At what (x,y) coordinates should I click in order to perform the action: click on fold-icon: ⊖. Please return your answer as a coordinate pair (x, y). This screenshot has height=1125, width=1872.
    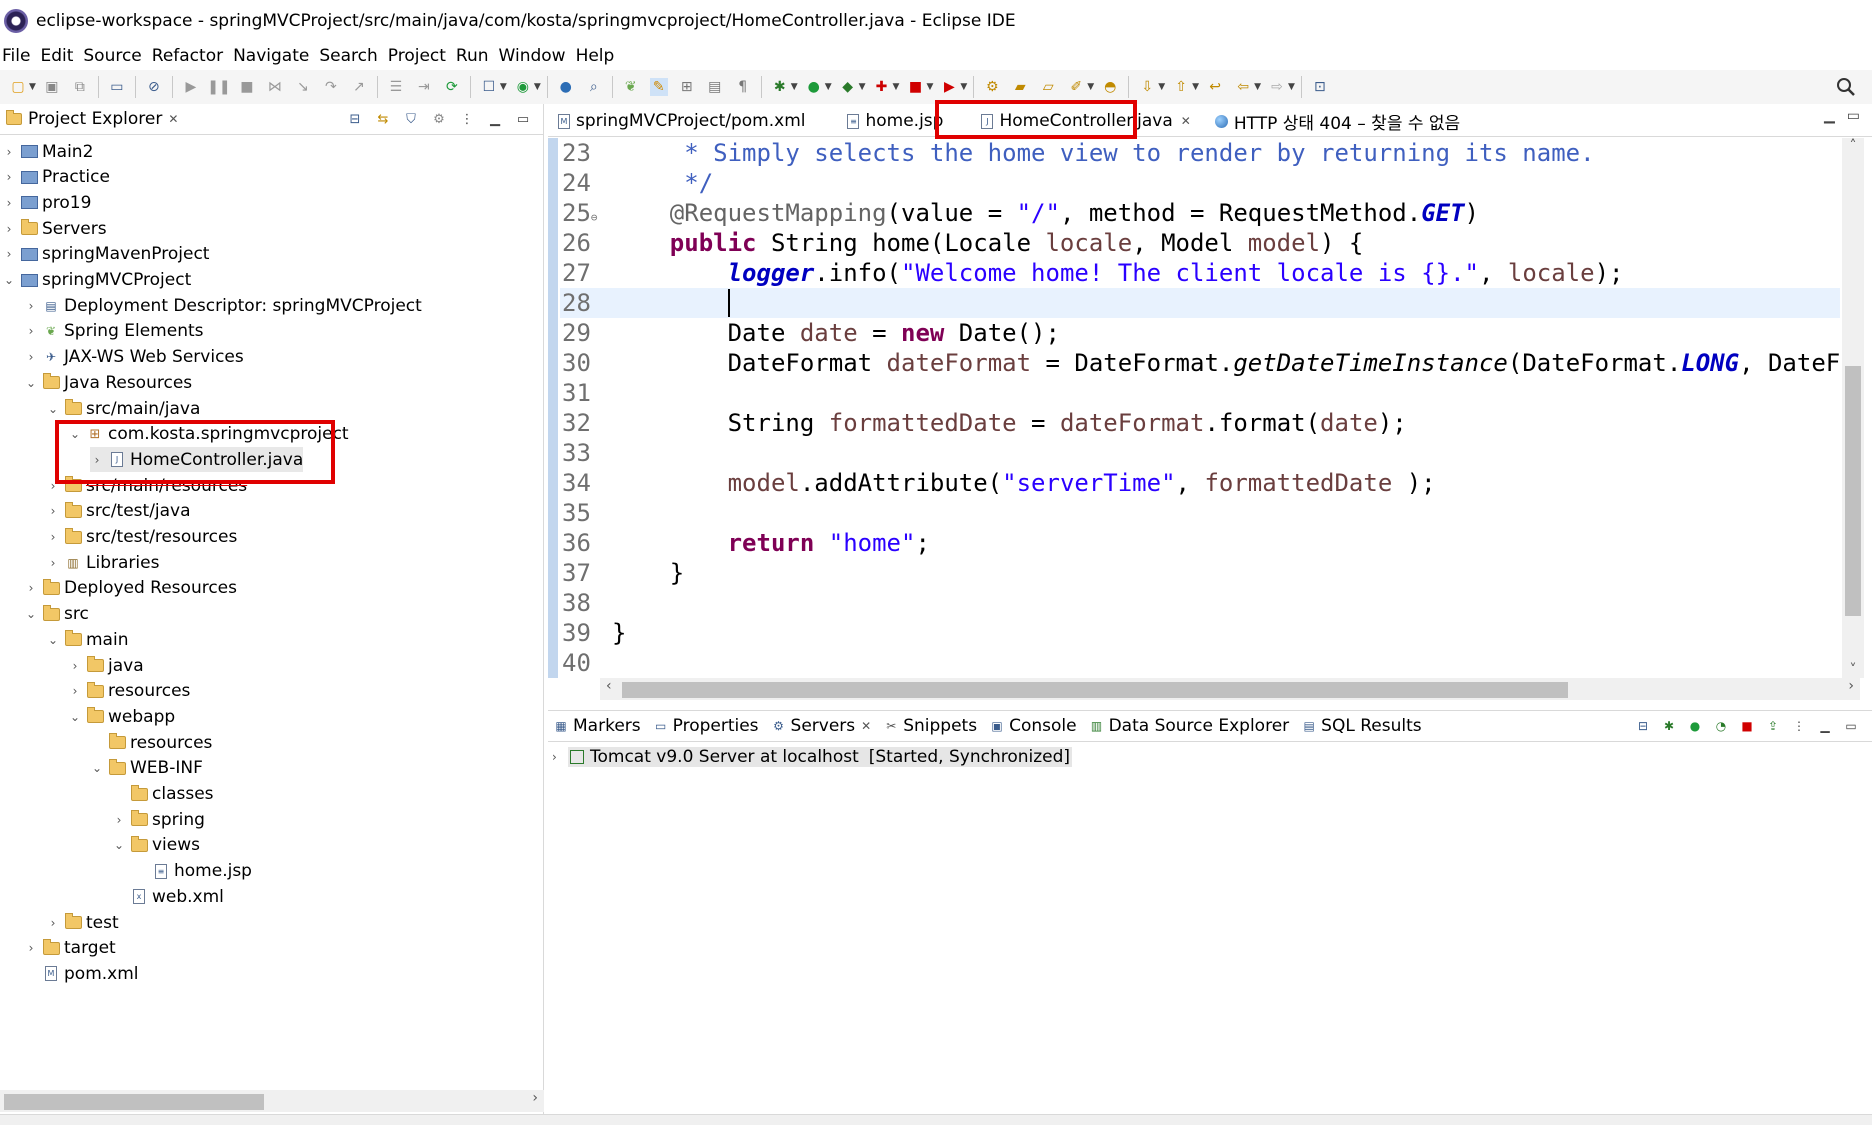
    Looking at the image, I should click on (594, 217).